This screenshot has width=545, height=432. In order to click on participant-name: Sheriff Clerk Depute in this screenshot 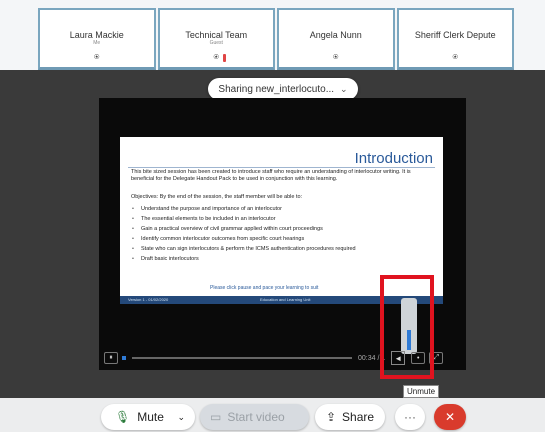, I will do `click(455, 35)`.